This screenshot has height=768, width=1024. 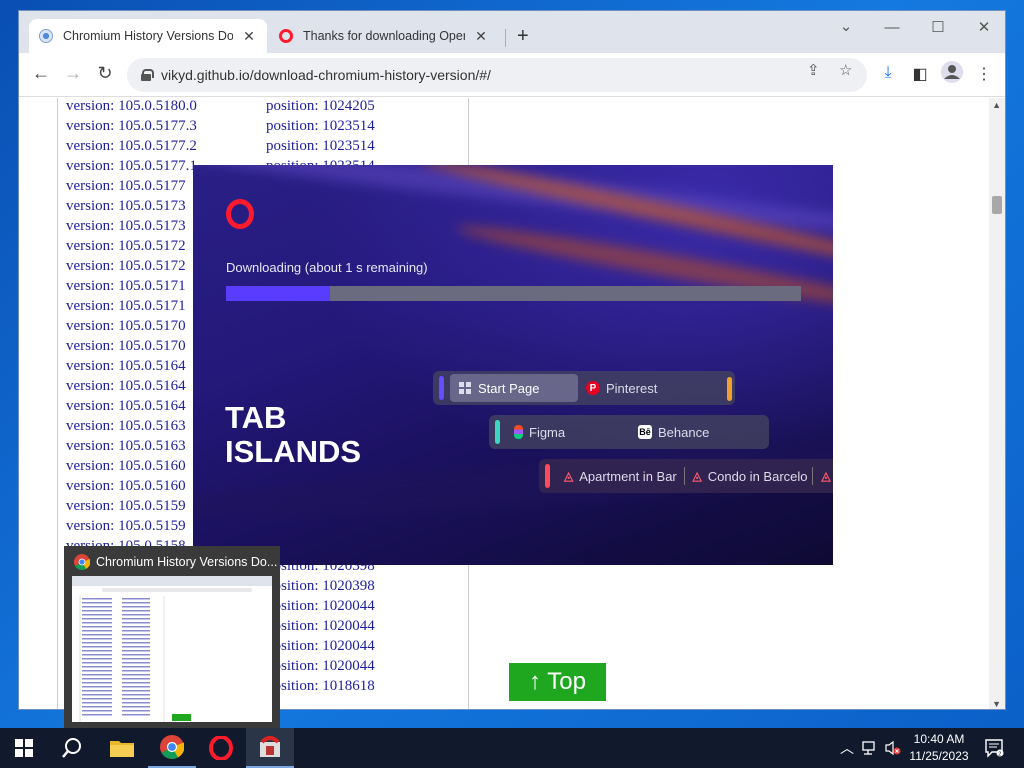 What do you see at coordinates (871, 749) in the screenshot?
I see `network-icon` at bounding box center [871, 749].